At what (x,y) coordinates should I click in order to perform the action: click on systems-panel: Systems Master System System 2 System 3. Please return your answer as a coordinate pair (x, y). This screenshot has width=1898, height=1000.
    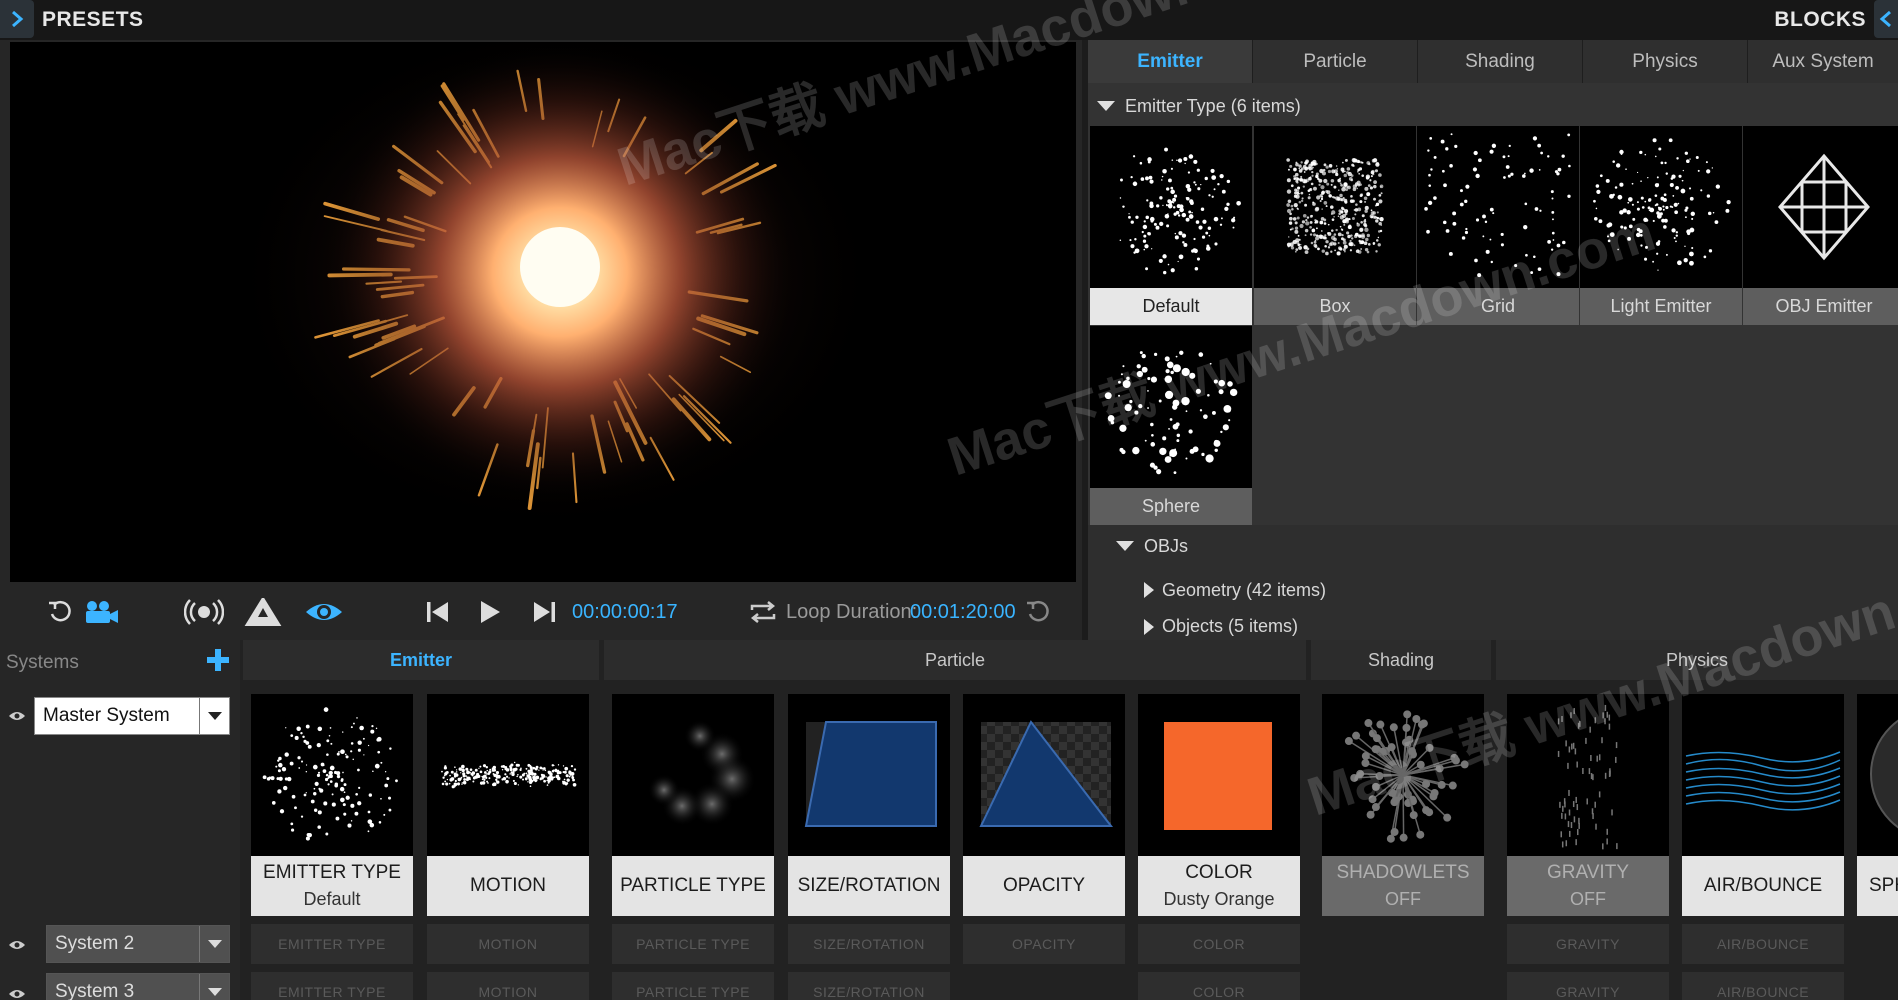
    Looking at the image, I should click on (120, 820).